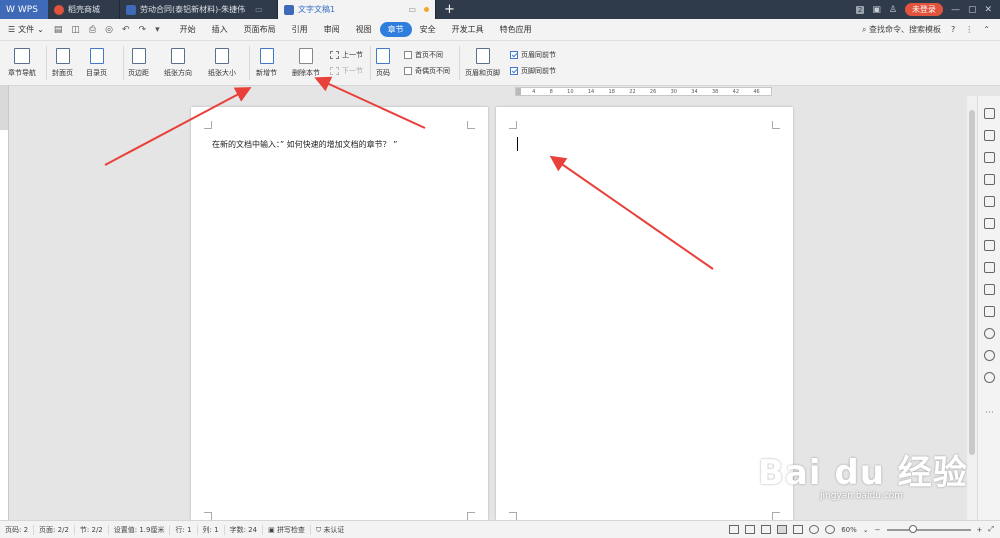 Image resolution: width=1000 pixels, height=538 pixels. I want to click on paper-orientation-button: 纸张方向, so click(178, 63).